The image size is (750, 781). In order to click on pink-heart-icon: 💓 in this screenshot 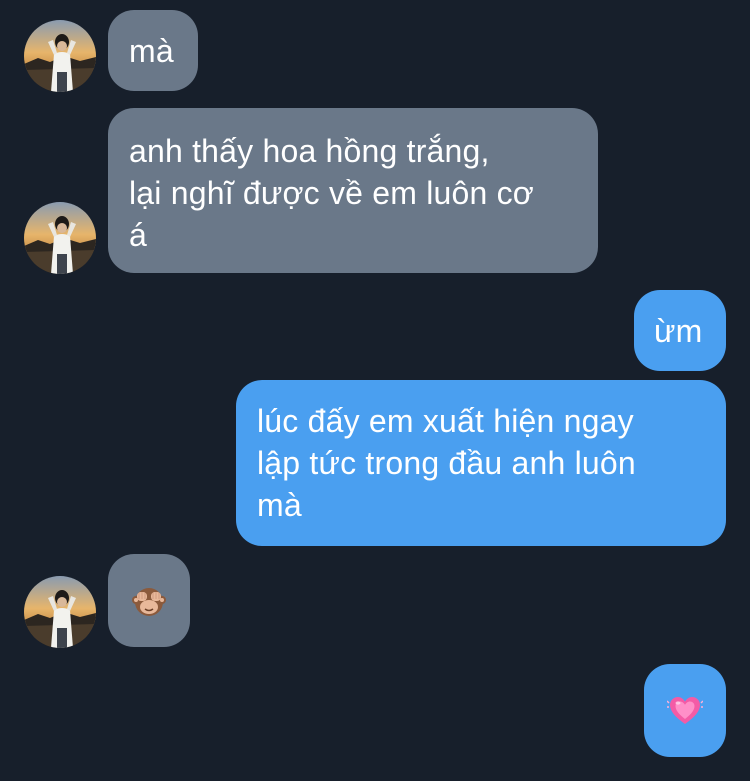, I will do `click(685, 711)`.